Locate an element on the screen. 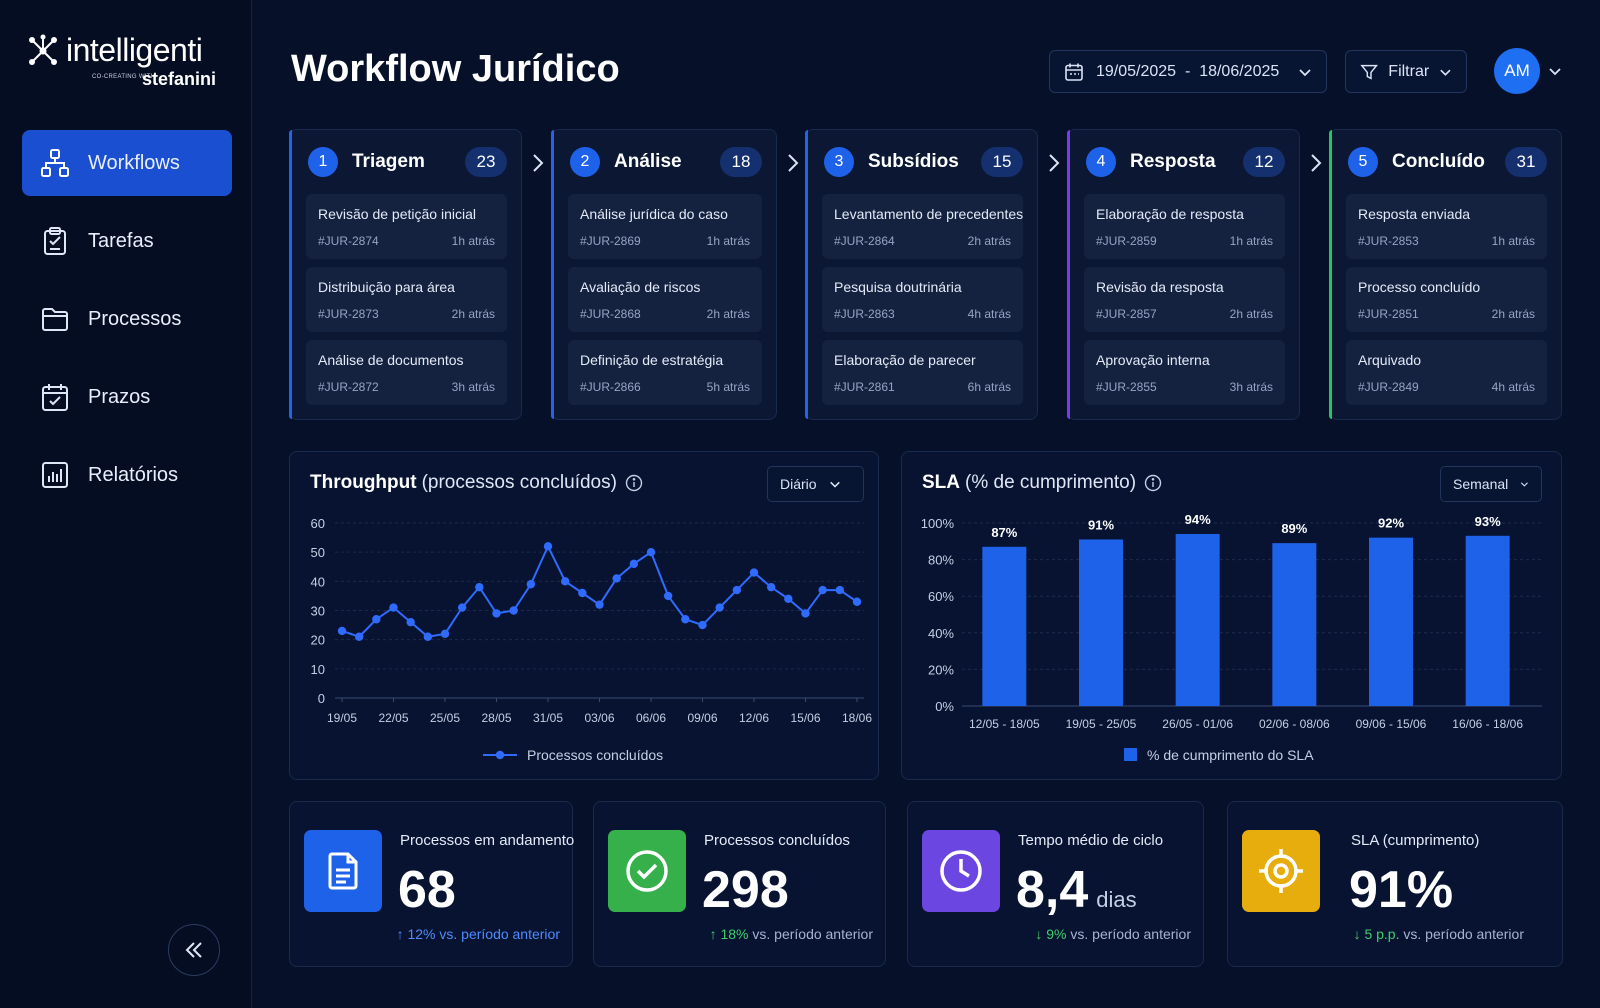  task-card: Revisão da resposta #JUR-2857 2h atrás is located at coordinates (1184, 299).